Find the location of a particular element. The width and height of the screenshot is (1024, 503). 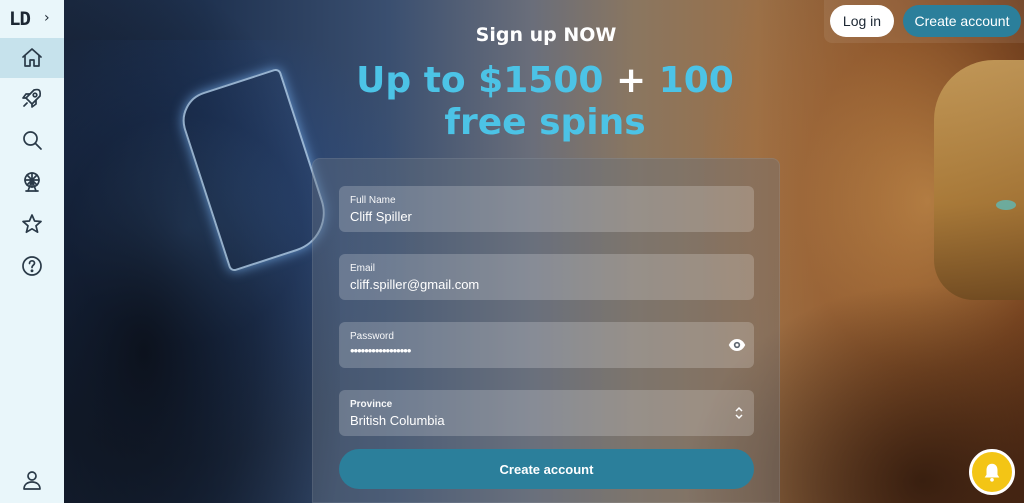

home-icon is located at coordinates (32, 57).